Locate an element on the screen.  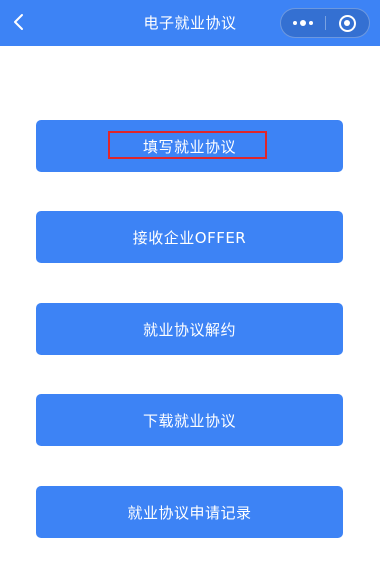
terminate-agreement-button: 就业协议解约 is located at coordinates (189, 329).